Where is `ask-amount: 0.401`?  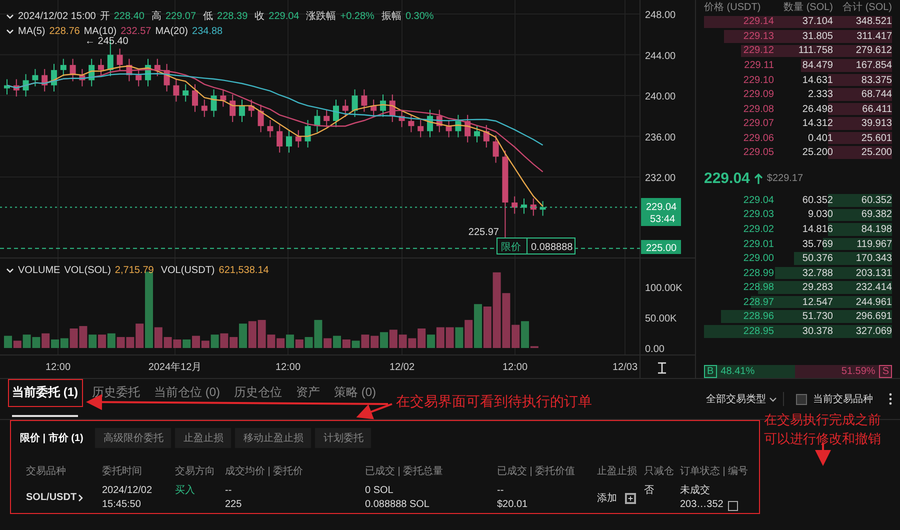
ask-amount: 0.401 is located at coordinates (820, 138).